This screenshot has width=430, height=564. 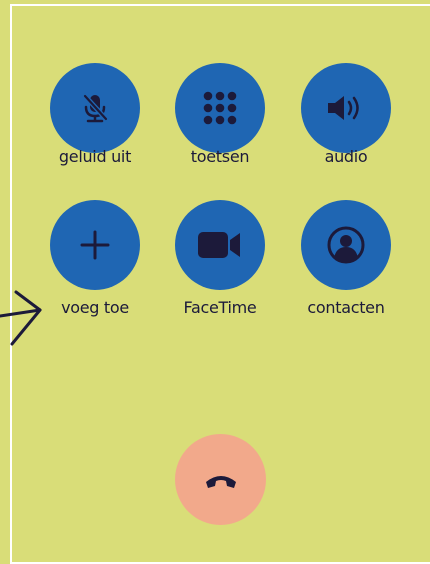 I want to click on keypad-button, so click(x=220, y=108).